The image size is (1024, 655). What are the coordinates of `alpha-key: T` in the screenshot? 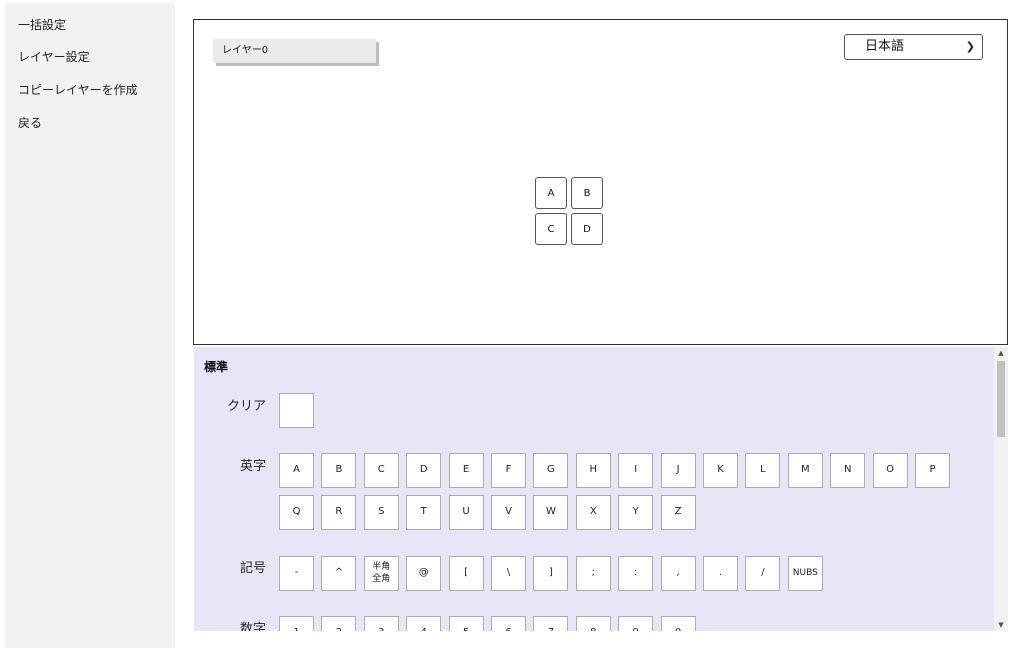 It's located at (424, 512).